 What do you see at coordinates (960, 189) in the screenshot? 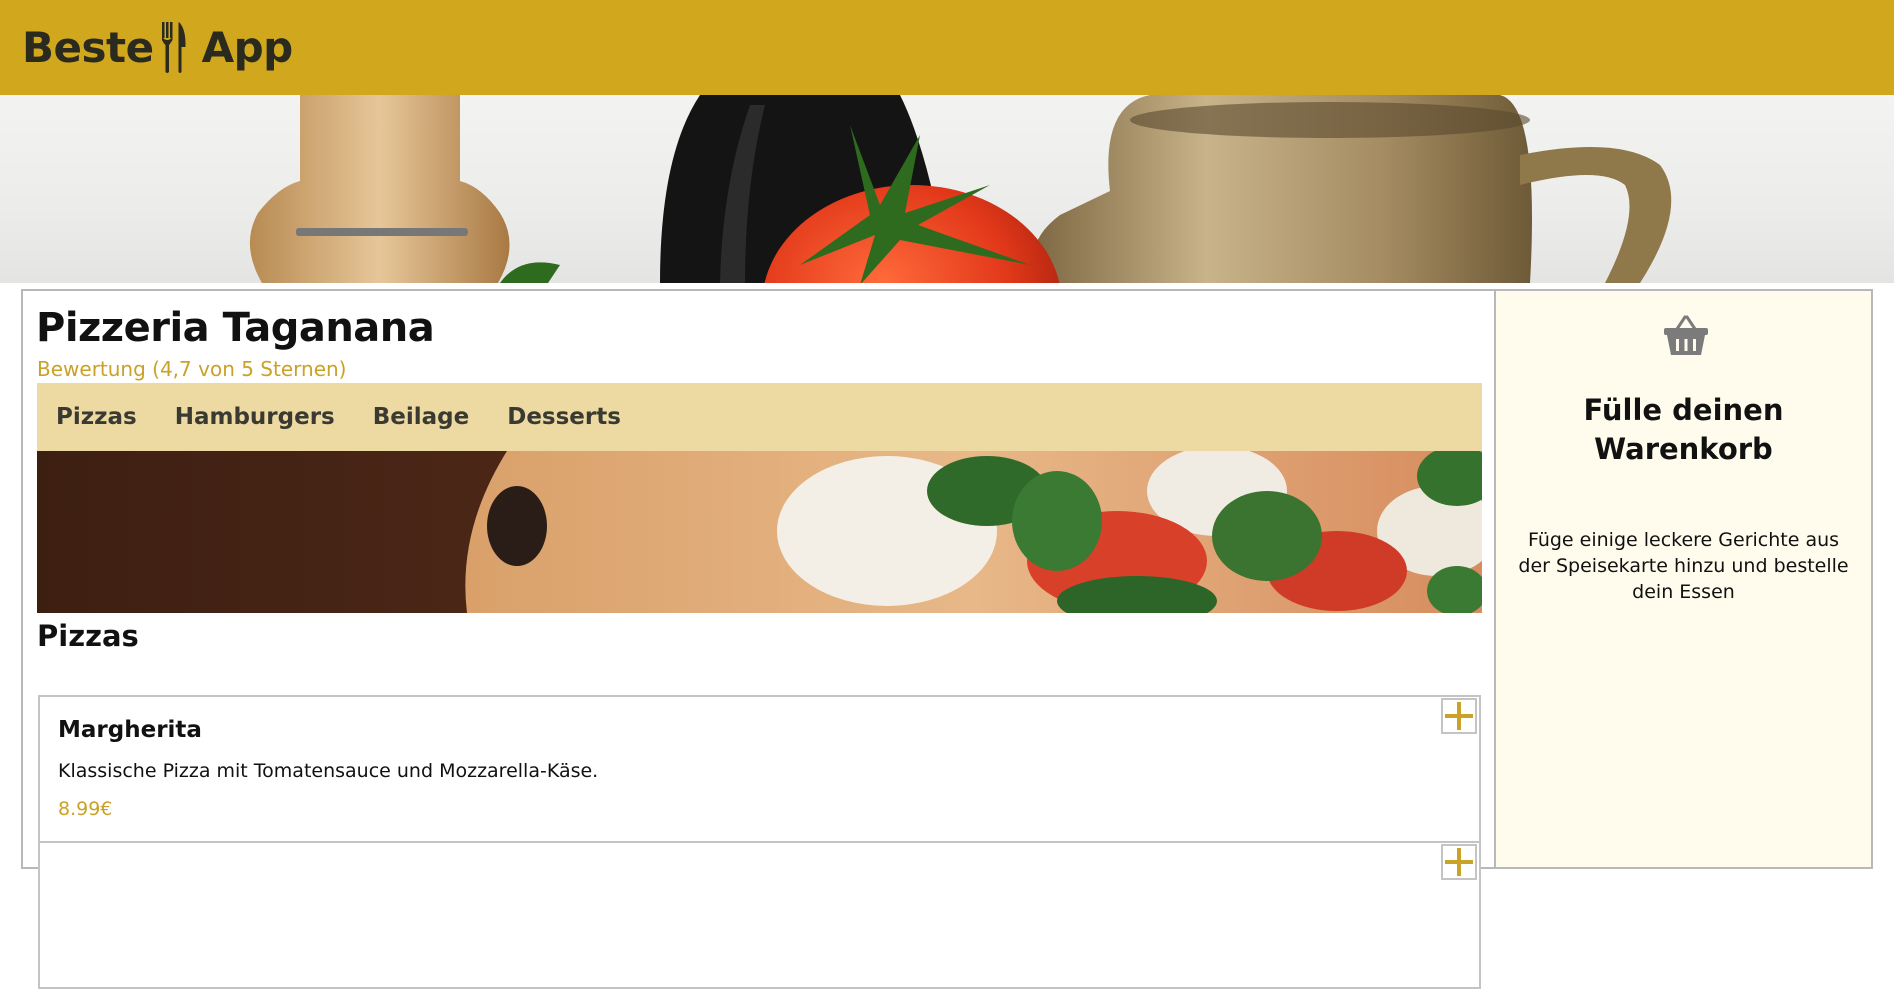
I see `hero-photo` at bounding box center [960, 189].